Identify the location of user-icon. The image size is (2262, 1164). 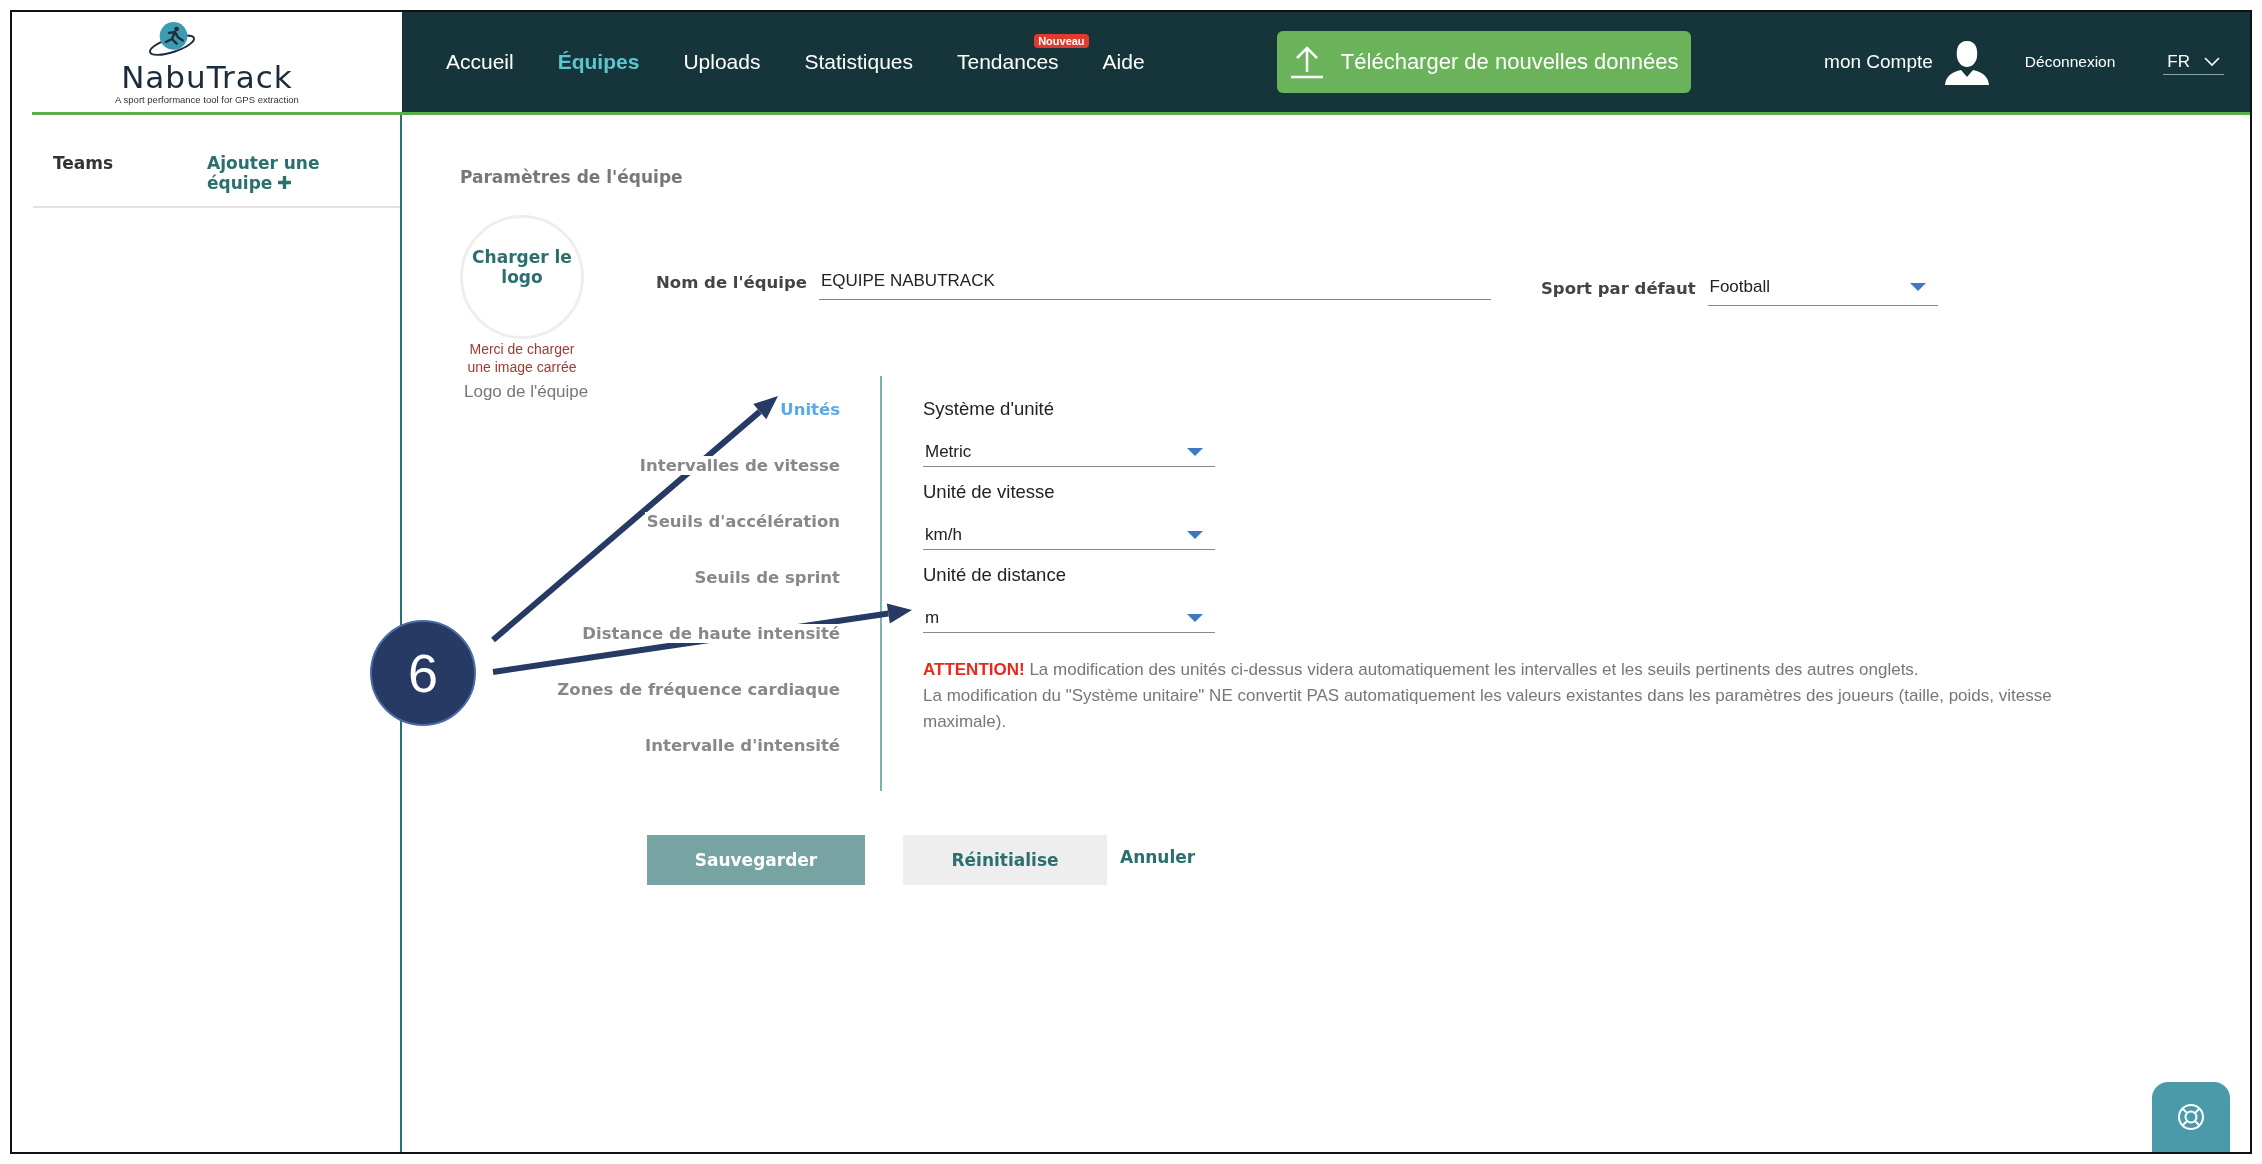
(1966, 62).